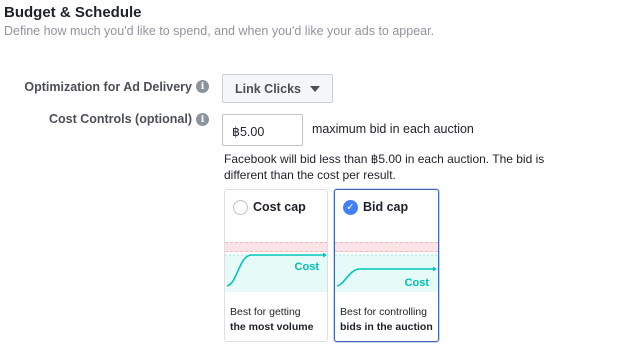  Describe the element at coordinates (315, 89) in the screenshot. I see `chevron-down-icon` at that location.